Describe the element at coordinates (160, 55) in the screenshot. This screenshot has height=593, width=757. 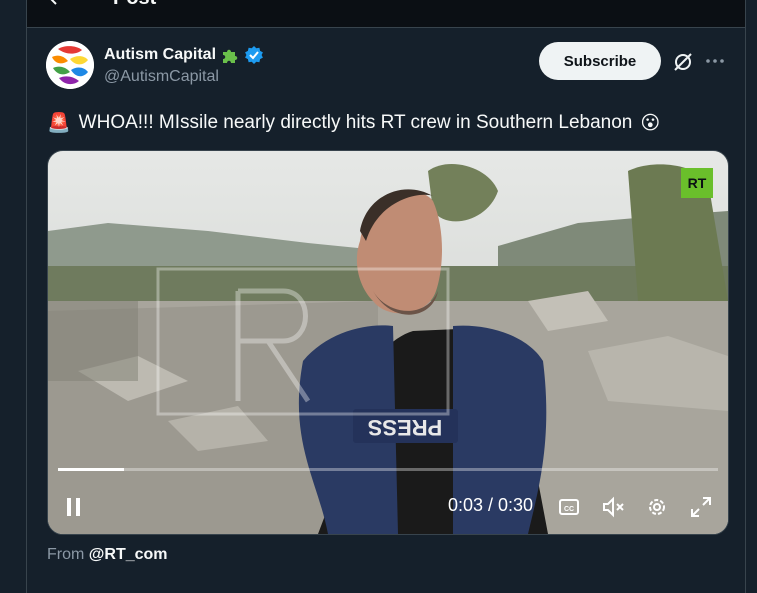
I see `author-name-text: Autism Capital` at that location.